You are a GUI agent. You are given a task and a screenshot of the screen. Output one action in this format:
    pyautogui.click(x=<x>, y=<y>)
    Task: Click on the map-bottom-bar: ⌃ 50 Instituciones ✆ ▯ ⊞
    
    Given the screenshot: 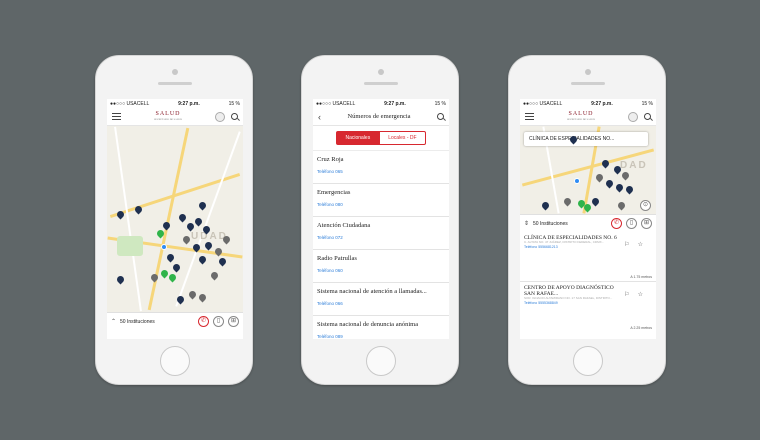 What is the action you would take?
    pyautogui.click(x=175, y=321)
    